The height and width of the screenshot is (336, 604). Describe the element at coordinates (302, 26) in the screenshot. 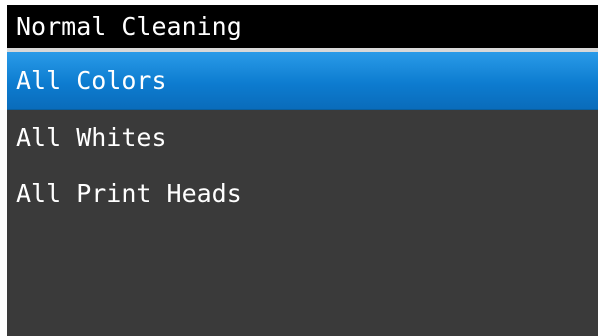

I see `page-title: Normal Cleaning` at that location.